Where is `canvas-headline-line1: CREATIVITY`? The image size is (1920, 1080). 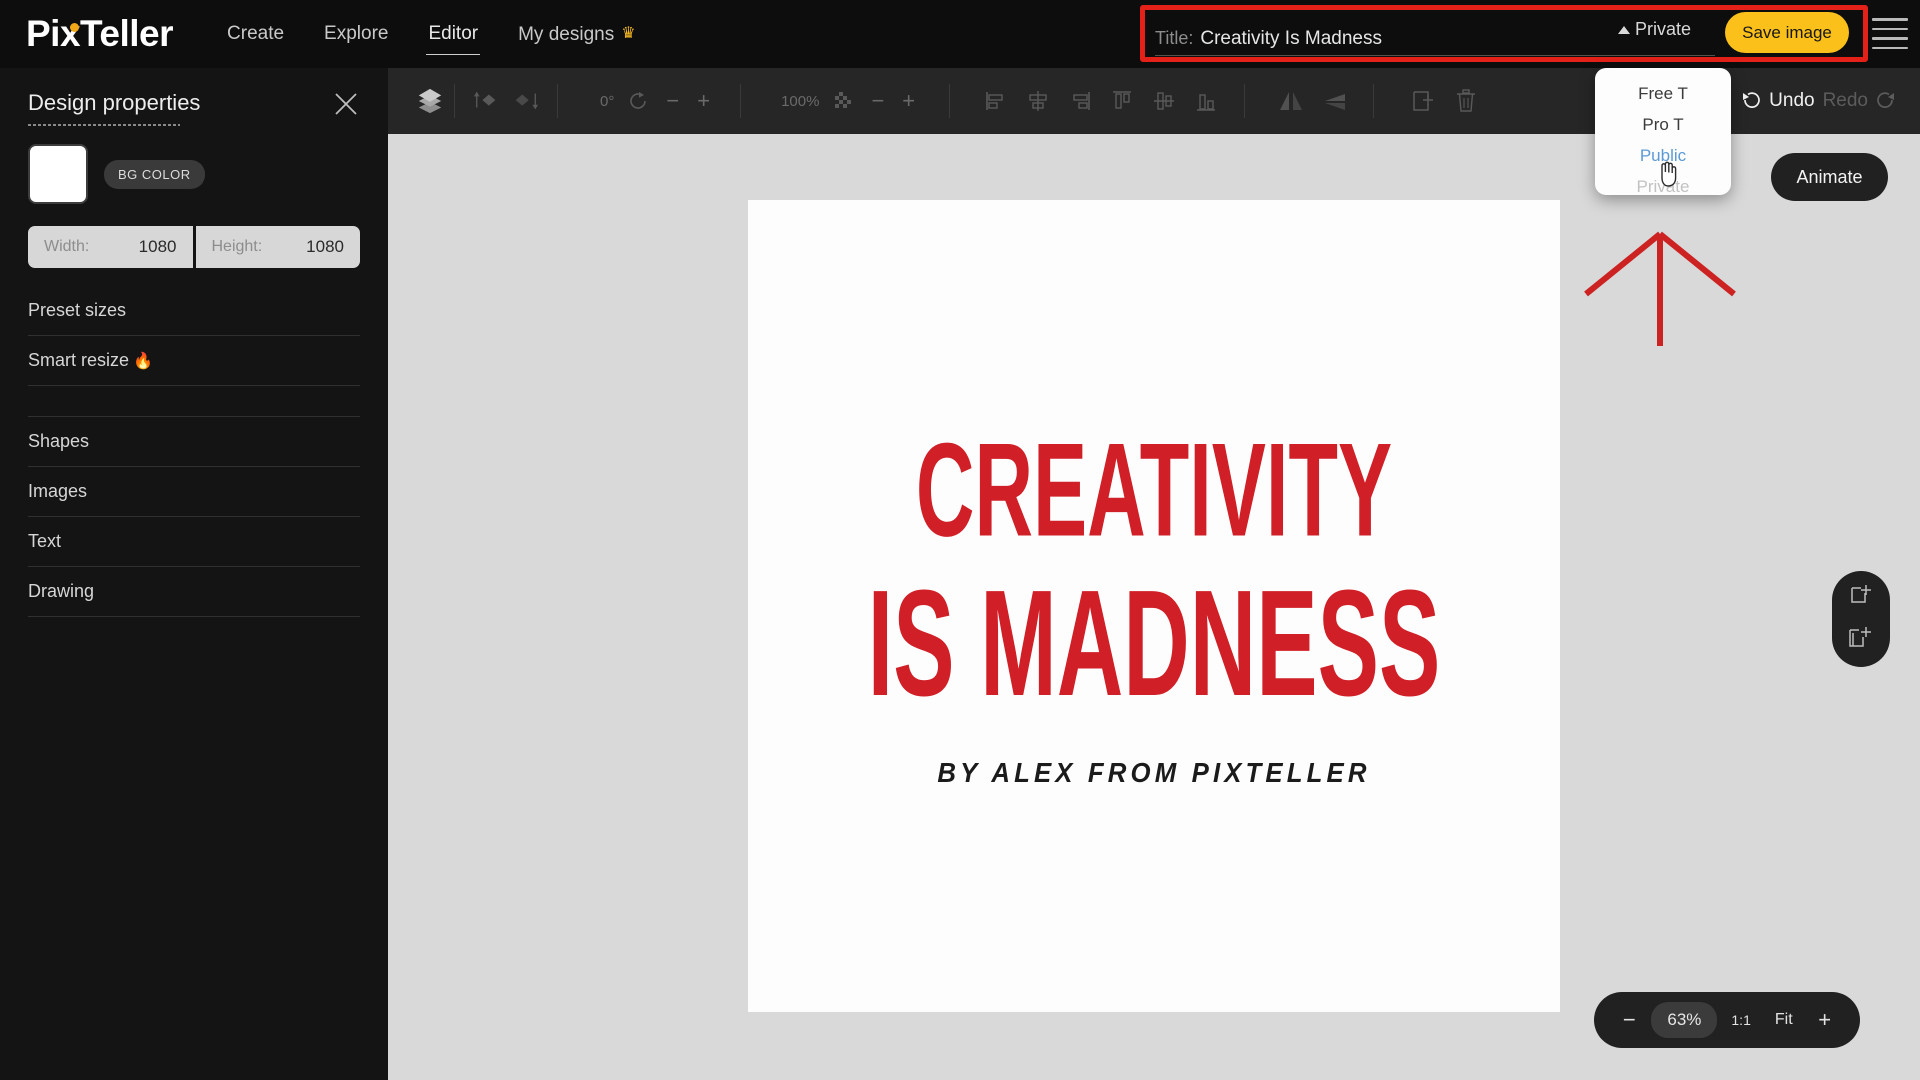
canvas-headline-line1: CREATIVITY is located at coordinates (1153, 490).